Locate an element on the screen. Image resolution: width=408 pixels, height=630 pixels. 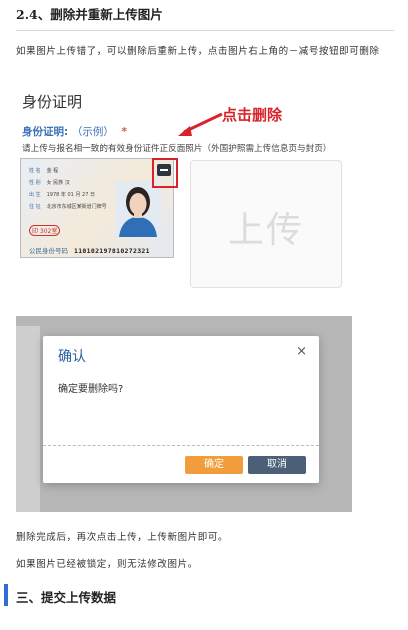
heading-divider is located at coordinates (205, 30).